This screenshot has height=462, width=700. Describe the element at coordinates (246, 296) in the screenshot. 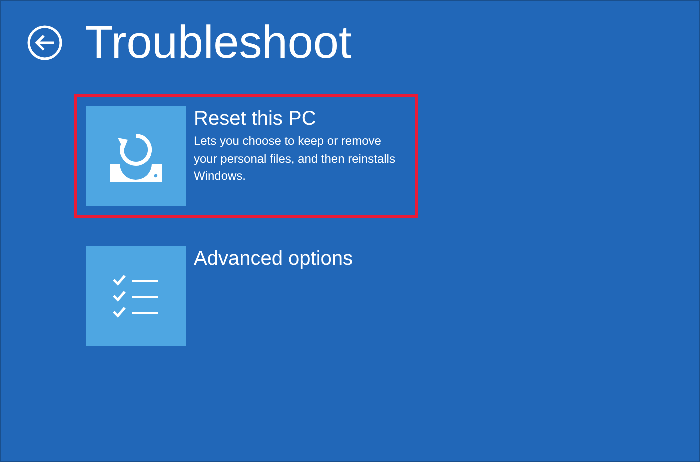

I see `option-item: Advanced options` at that location.